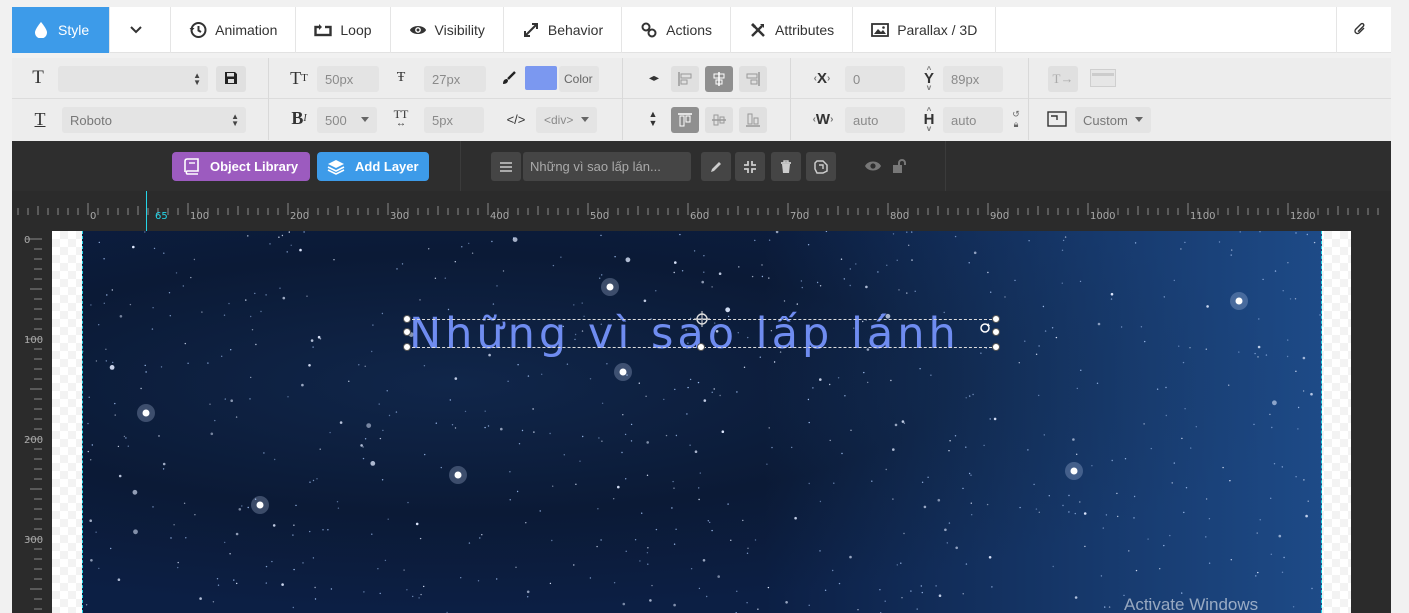  I want to click on resize-handle-mr, so click(996, 332).